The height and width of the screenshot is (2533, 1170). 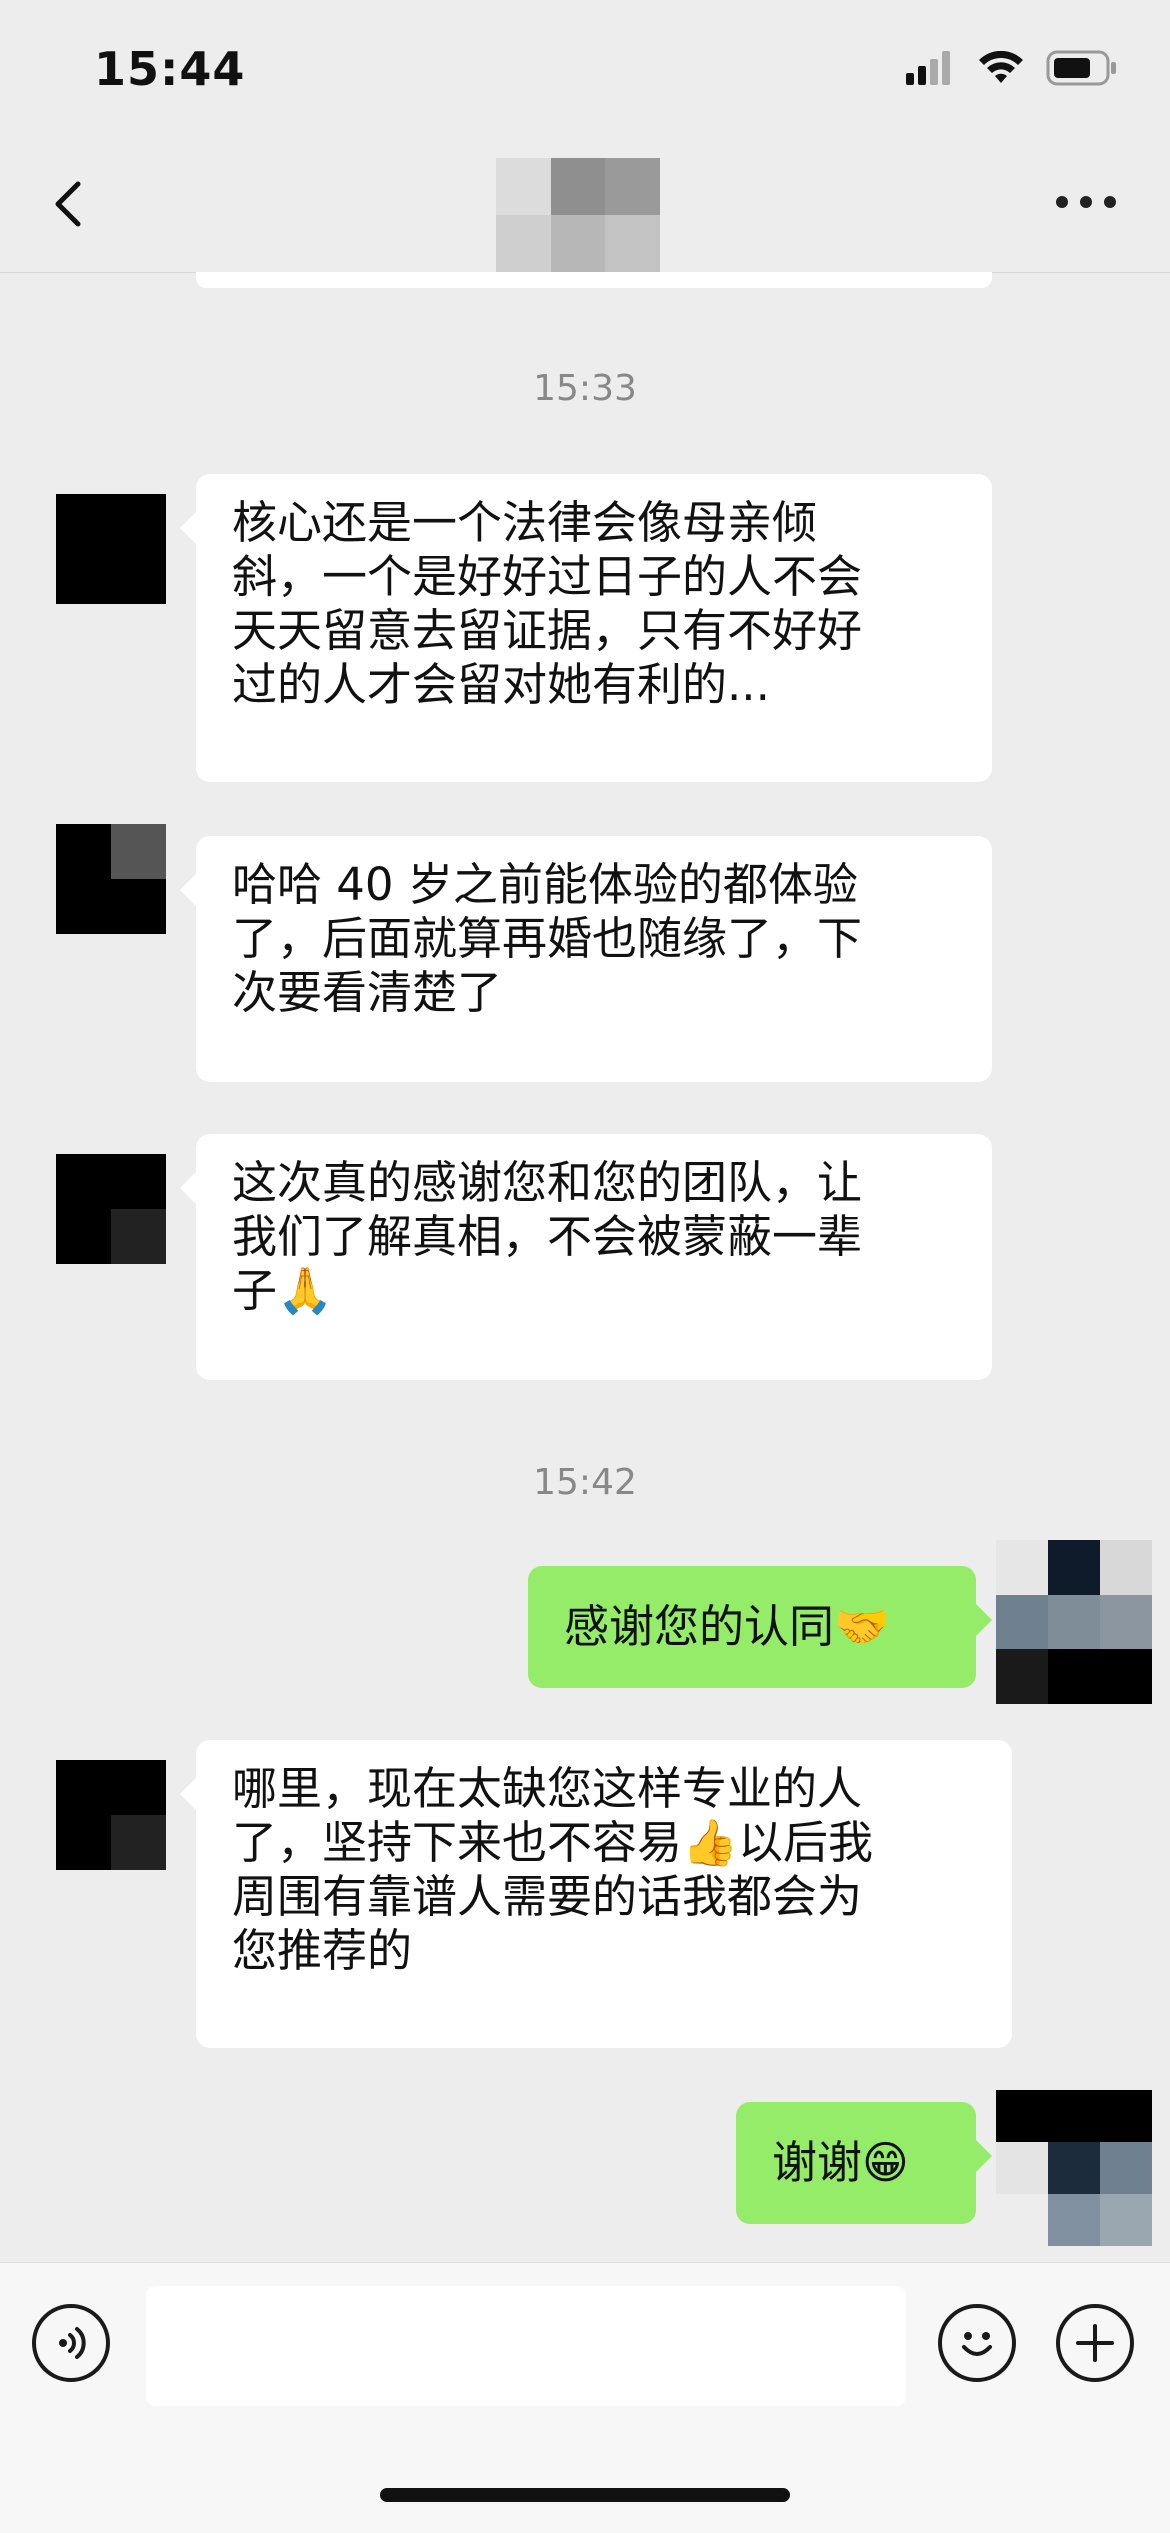 I want to click on signal-icon, so click(x=928, y=68).